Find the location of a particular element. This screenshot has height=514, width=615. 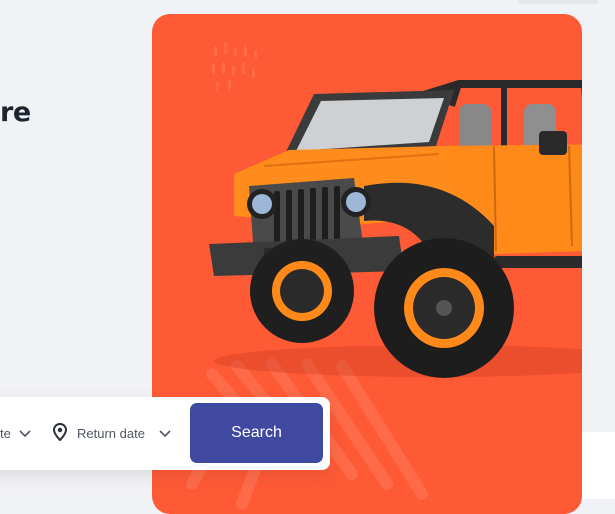

search-bar: te Return date Search is located at coordinates (165, 433).